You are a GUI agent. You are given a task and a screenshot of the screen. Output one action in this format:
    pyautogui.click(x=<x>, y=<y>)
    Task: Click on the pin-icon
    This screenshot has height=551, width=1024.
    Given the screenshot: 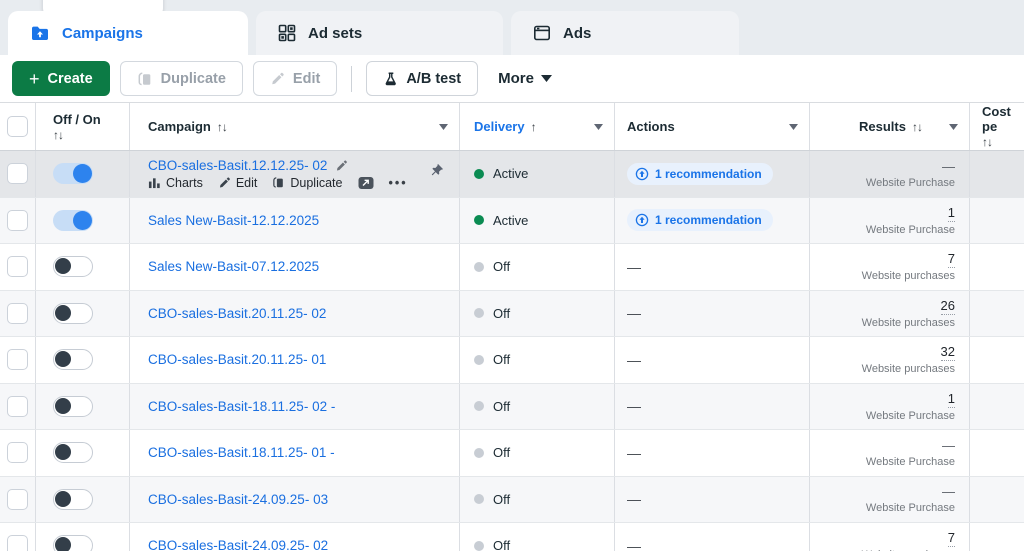 What is the action you would take?
    pyautogui.click(x=437, y=170)
    